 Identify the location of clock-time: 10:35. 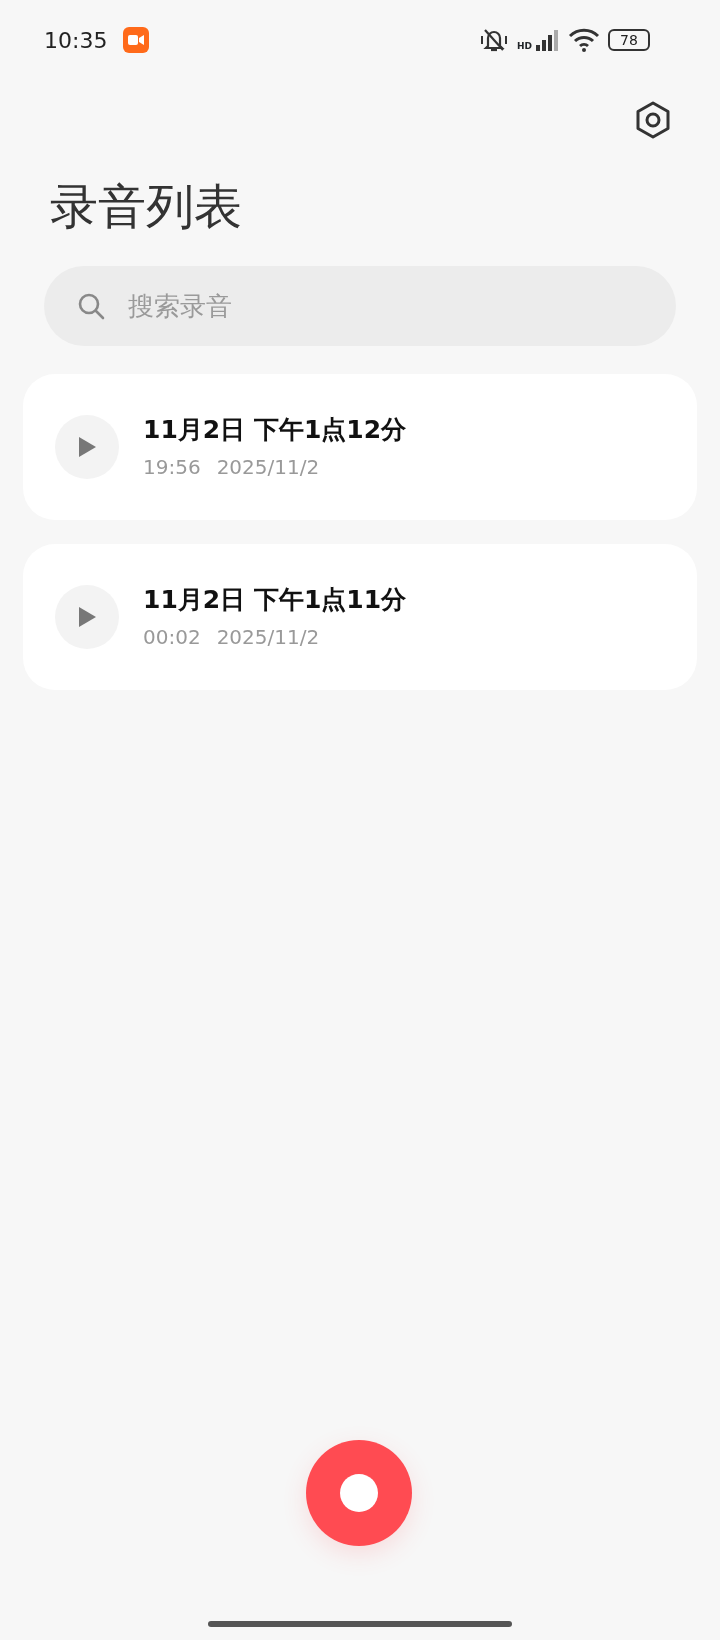
(76, 40).